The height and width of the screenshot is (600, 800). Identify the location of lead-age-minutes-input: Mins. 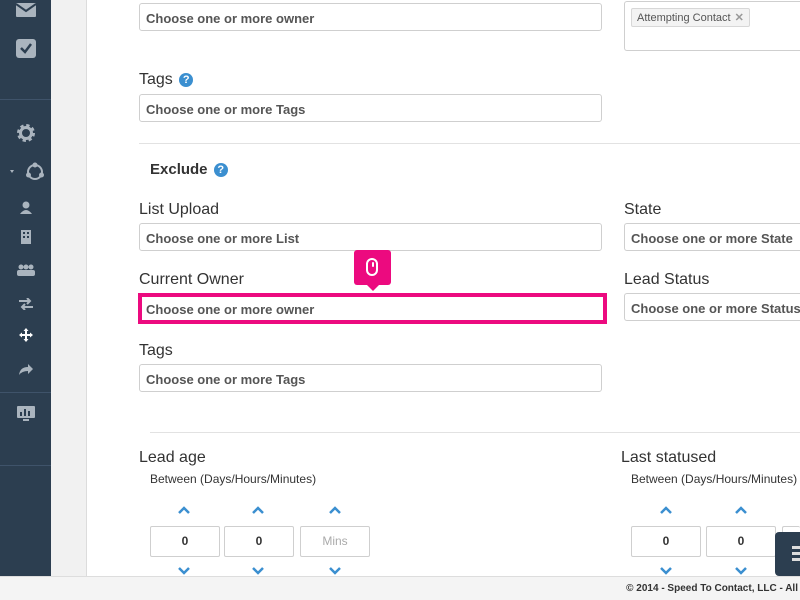
(335, 541).